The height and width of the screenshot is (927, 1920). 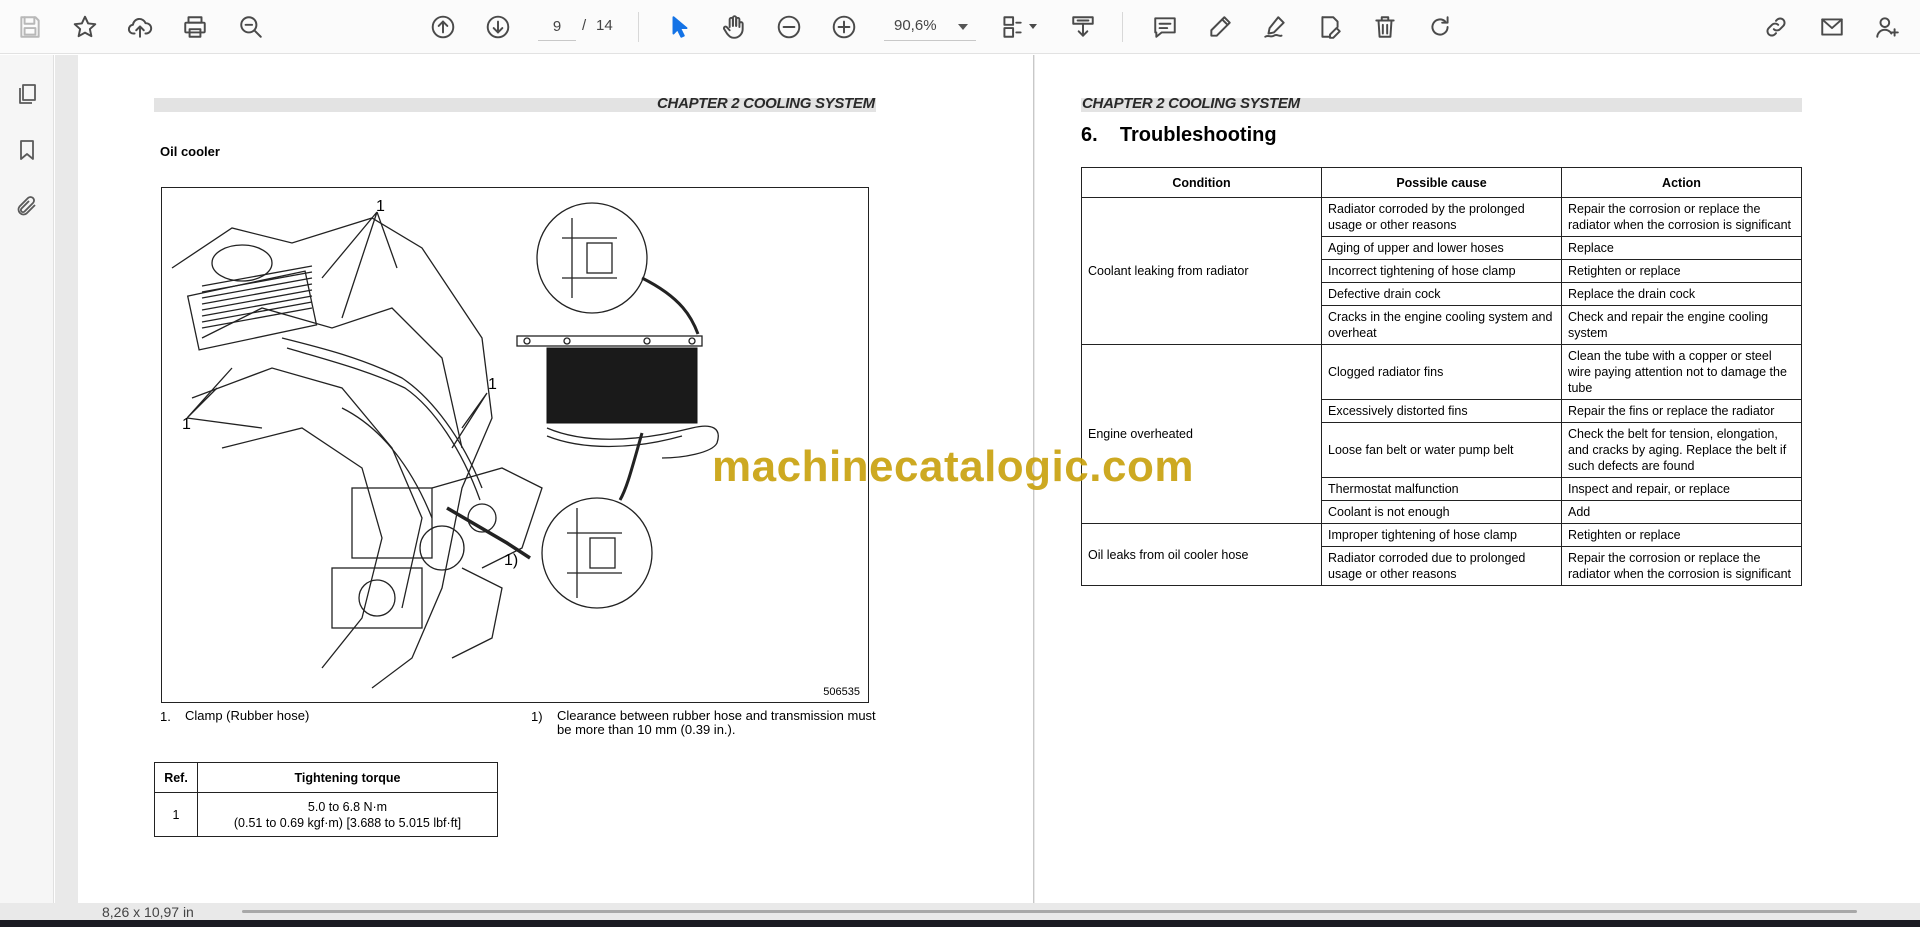 I want to click on action-cell: Replace, so click(x=1681, y=248).